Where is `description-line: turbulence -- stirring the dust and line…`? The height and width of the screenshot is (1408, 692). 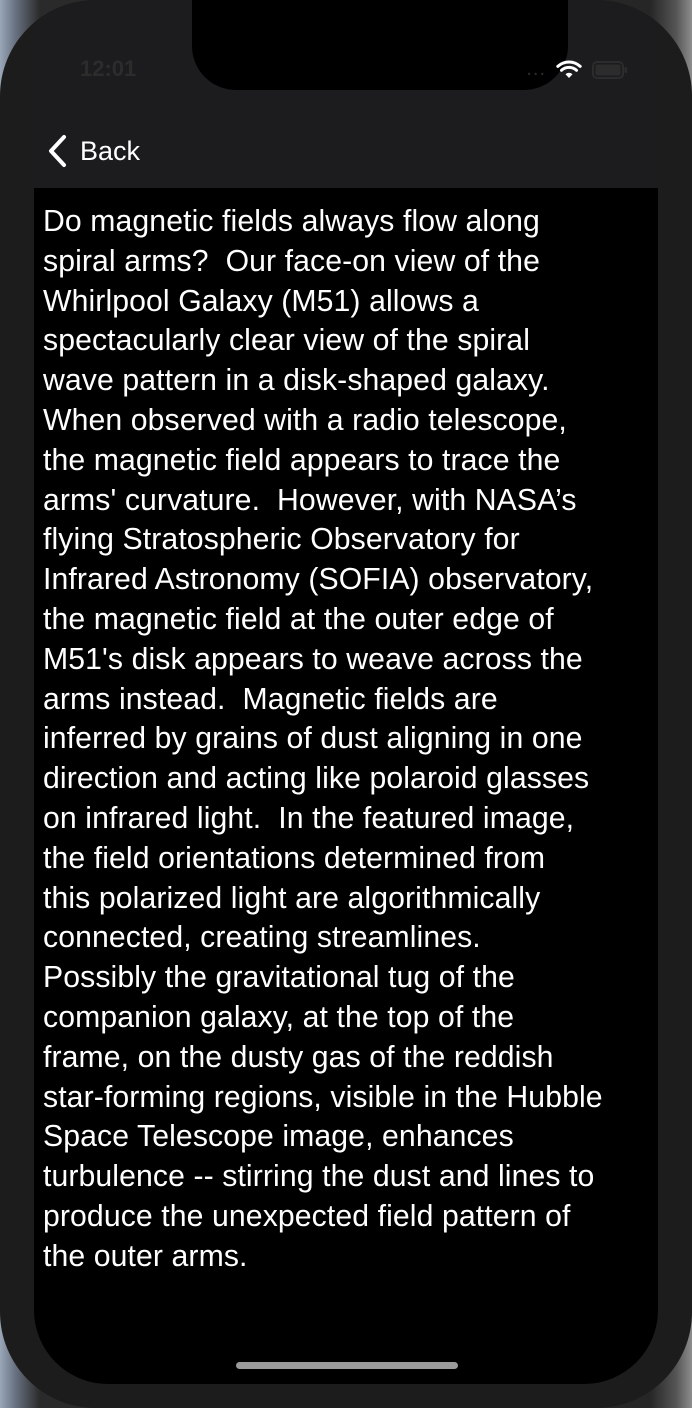
description-line: turbulence -- stirring the dust and line… is located at coordinates (319, 1177).